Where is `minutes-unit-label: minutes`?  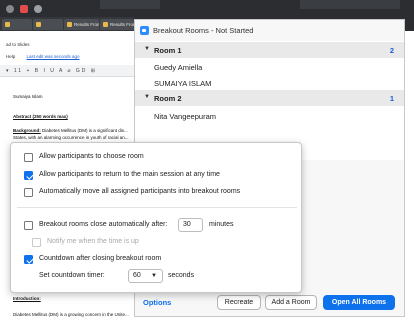 minutes-unit-label: minutes is located at coordinates (221, 224).